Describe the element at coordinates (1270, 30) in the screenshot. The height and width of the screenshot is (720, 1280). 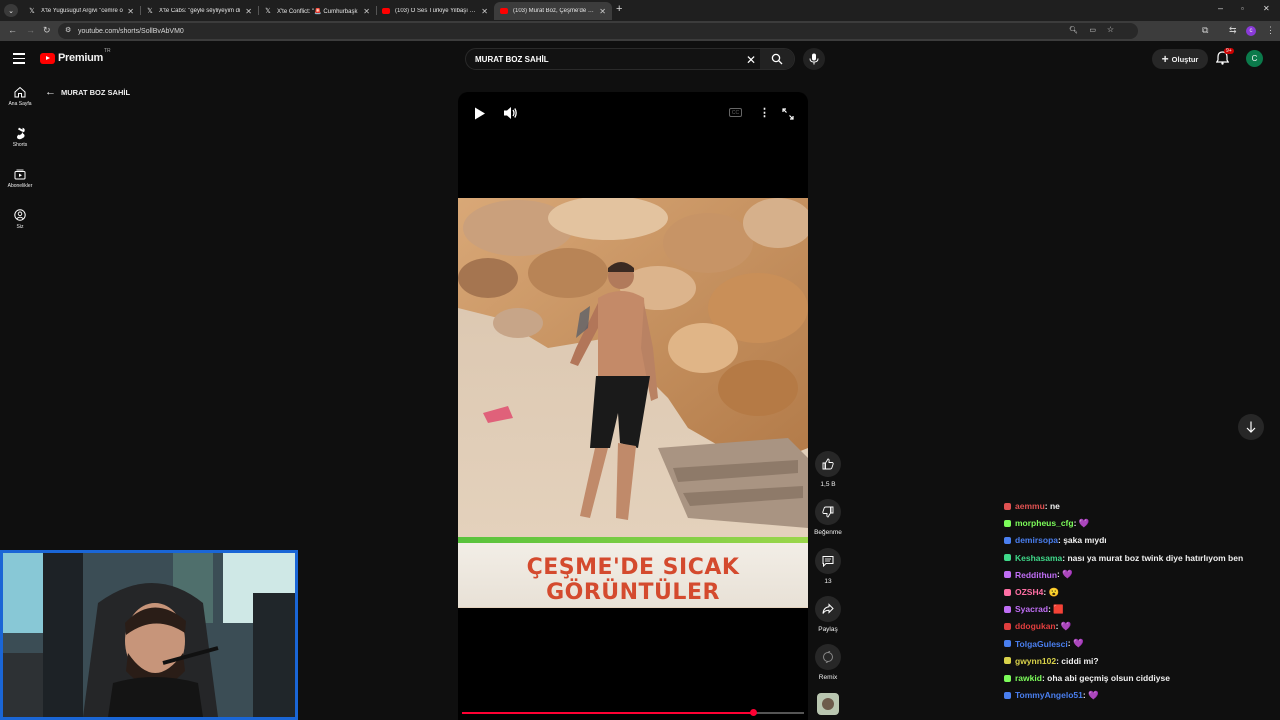
I see `browser-menu-icon: ⋮` at that location.